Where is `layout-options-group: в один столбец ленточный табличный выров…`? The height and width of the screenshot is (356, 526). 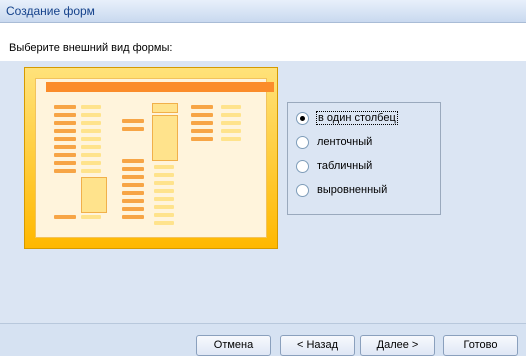 layout-options-group: в один столбец ленточный табличный выров… is located at coordinates (364, 158).